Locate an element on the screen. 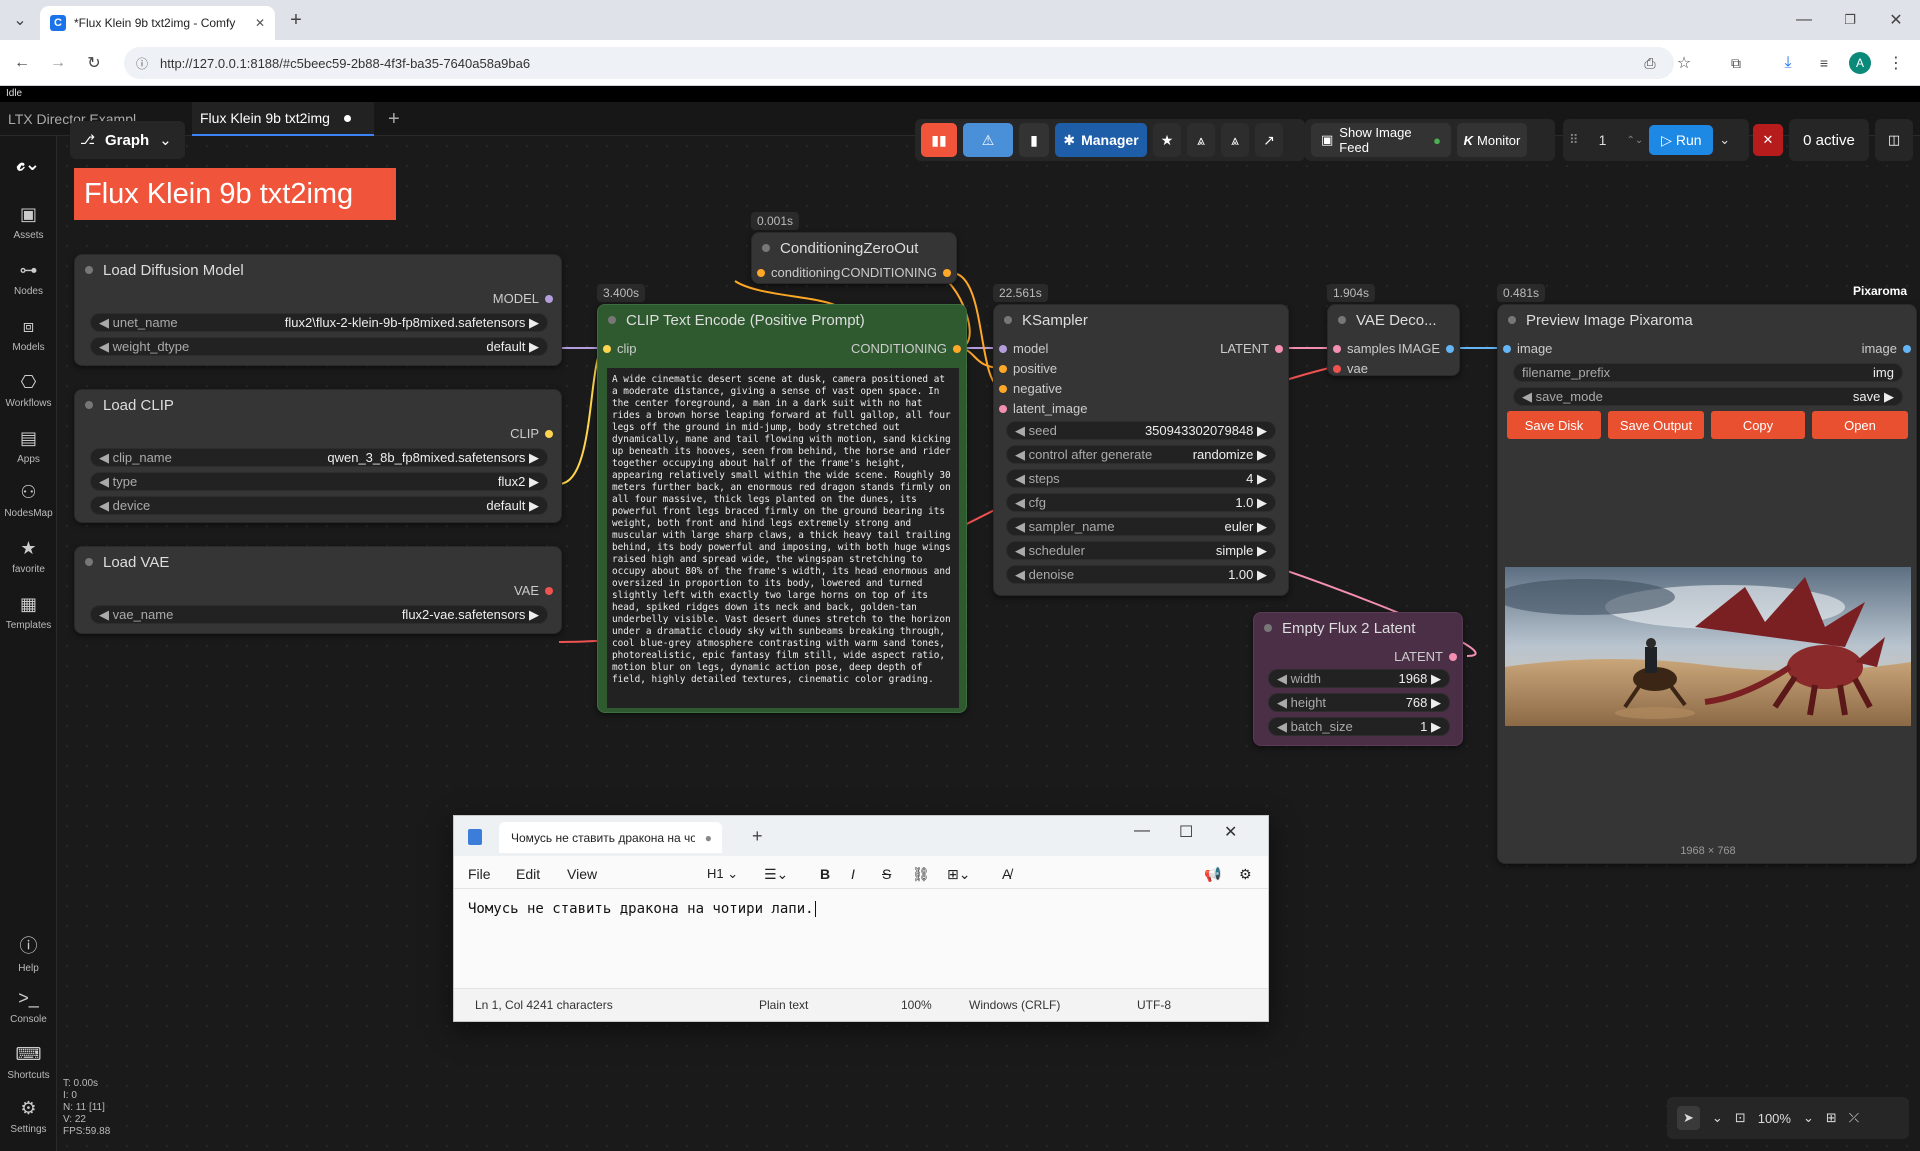 Image resolution: width=1920 pixels, height=1151 pixels. output-clip: CLIP is located at coordinates (531, 433).